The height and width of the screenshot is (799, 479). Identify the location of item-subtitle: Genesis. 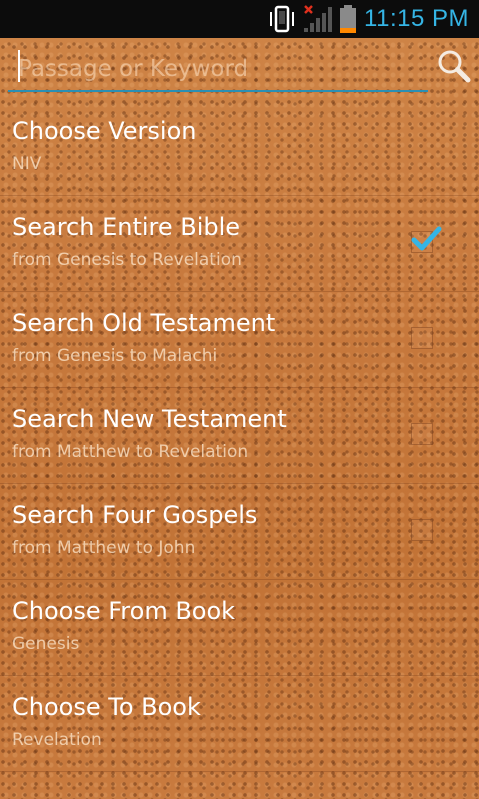
(46, 644).